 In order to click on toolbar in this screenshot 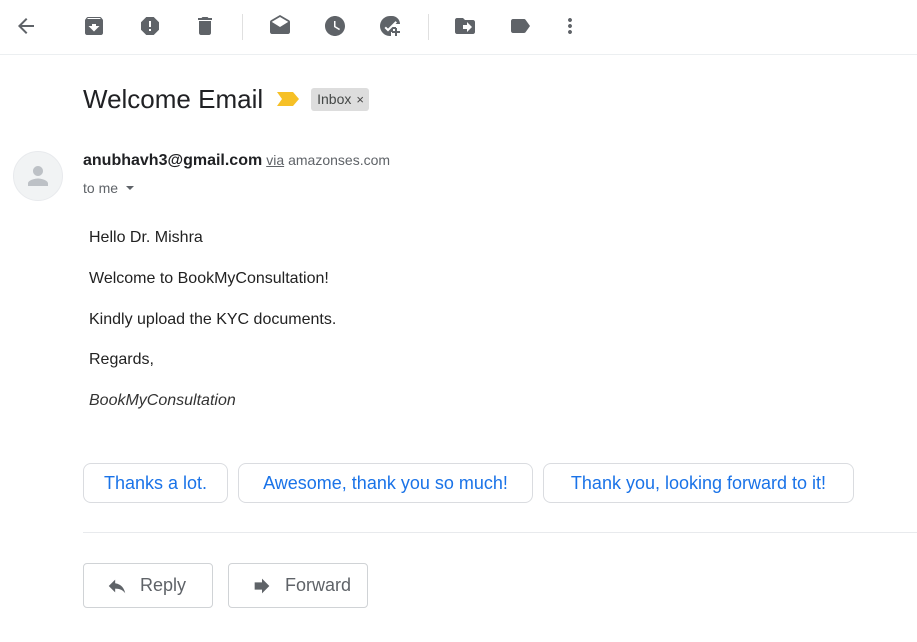, I will do `click(458, 27)`.